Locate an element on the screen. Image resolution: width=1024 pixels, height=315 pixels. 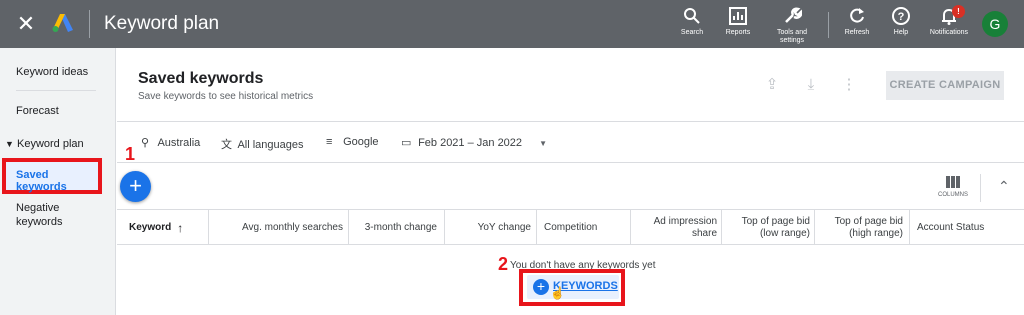
location-filter: ⚲ Australia is located at coordinates (170, 142).